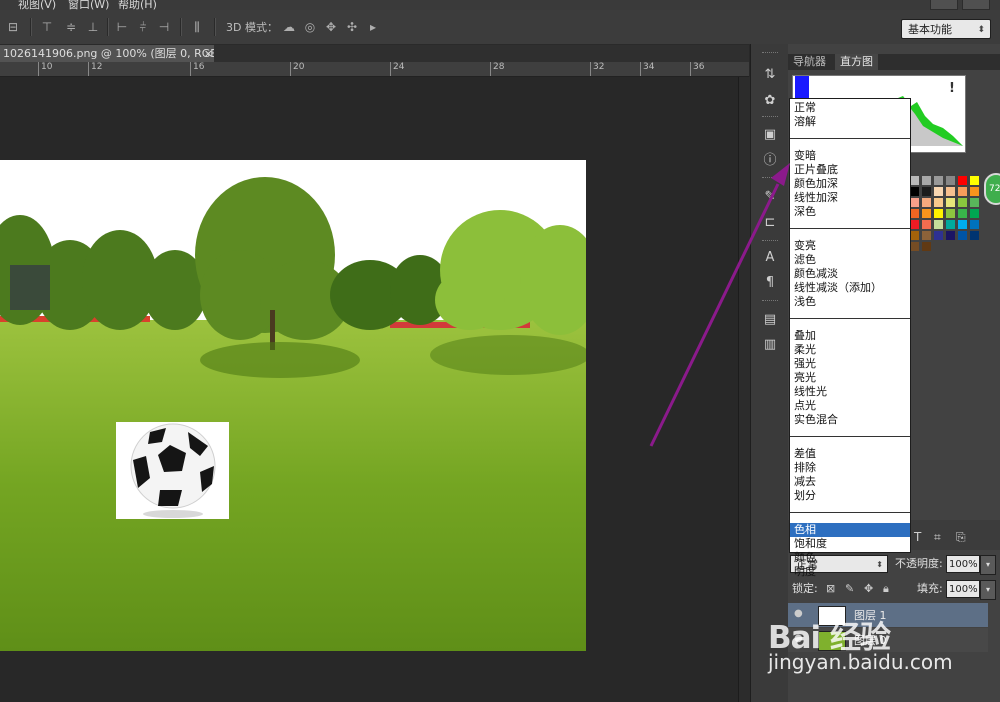  I want to click on lock-all-icon: 🔒︎, so click(886, 589).